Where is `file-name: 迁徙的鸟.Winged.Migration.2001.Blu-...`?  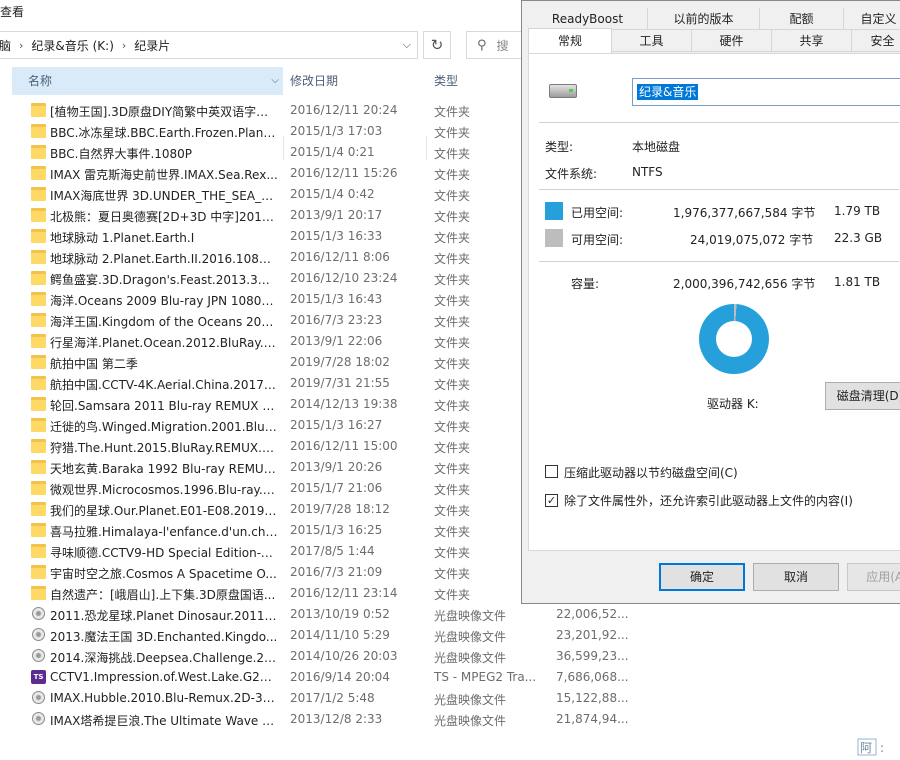
file-name: 迁徙的鸟.Winged.Migration.2001.Blu-... is located at coordinates (164, 427).